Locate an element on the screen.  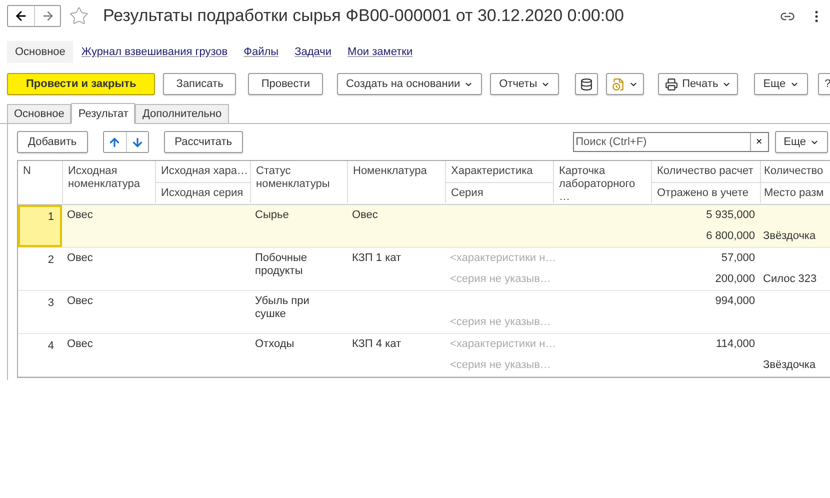
column-header: Исходная серия is located at coordinates (203, 193).